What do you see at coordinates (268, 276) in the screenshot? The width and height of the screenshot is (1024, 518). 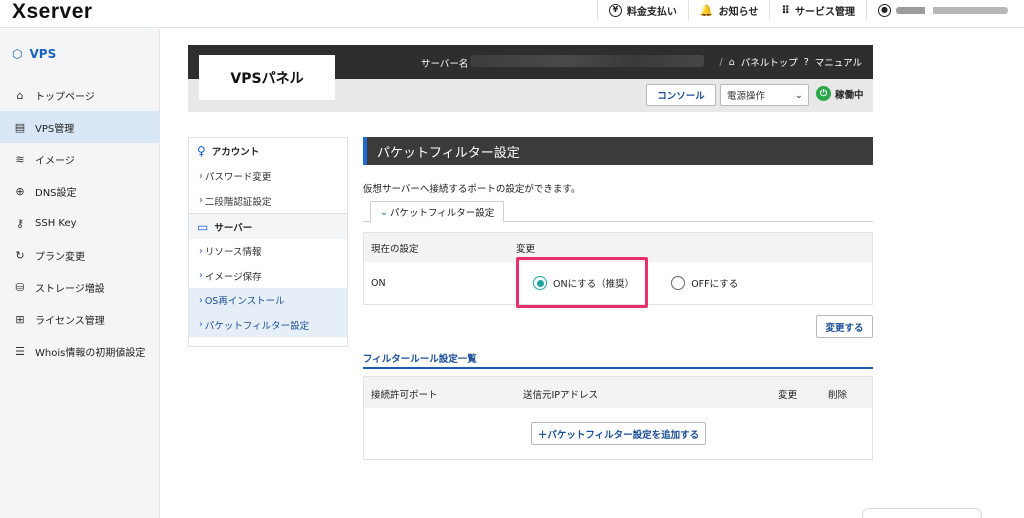 I see `nav-image-save: › イメージ保存` at bounding box center [268, 276].